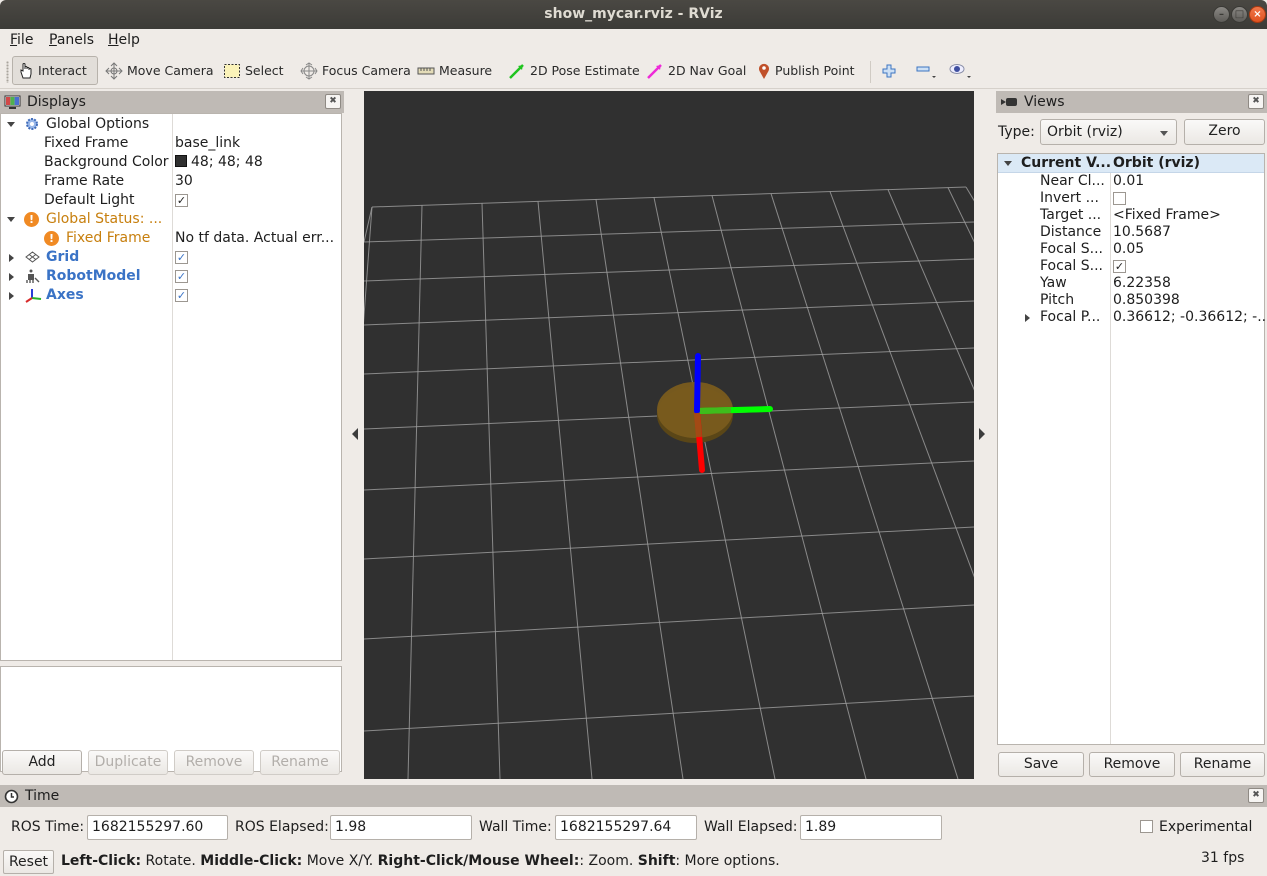  What do you see at coordinates (333, 101) in the screenshot?
I see `displays-close-button: ✖` at bounding box center [333, 101].